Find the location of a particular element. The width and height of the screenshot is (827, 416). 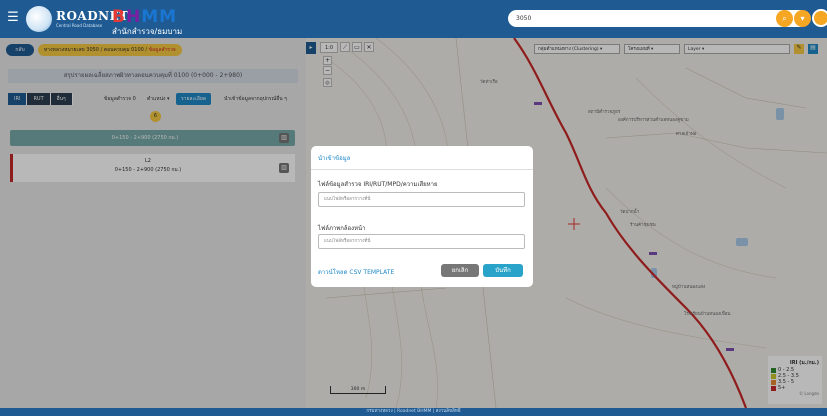

department-name: สำนักสำรวจ/ธมบาม is located at coordinates (147, 31).